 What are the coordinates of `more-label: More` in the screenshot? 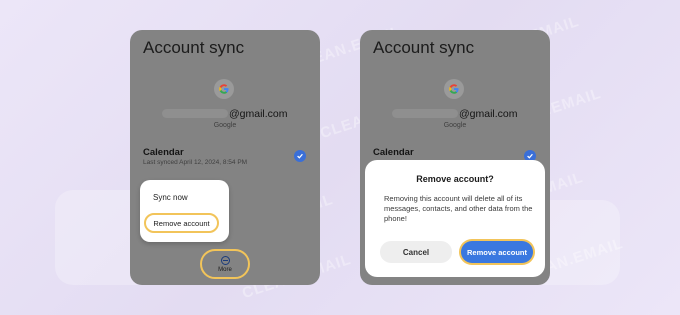 It's located at (225, 269).